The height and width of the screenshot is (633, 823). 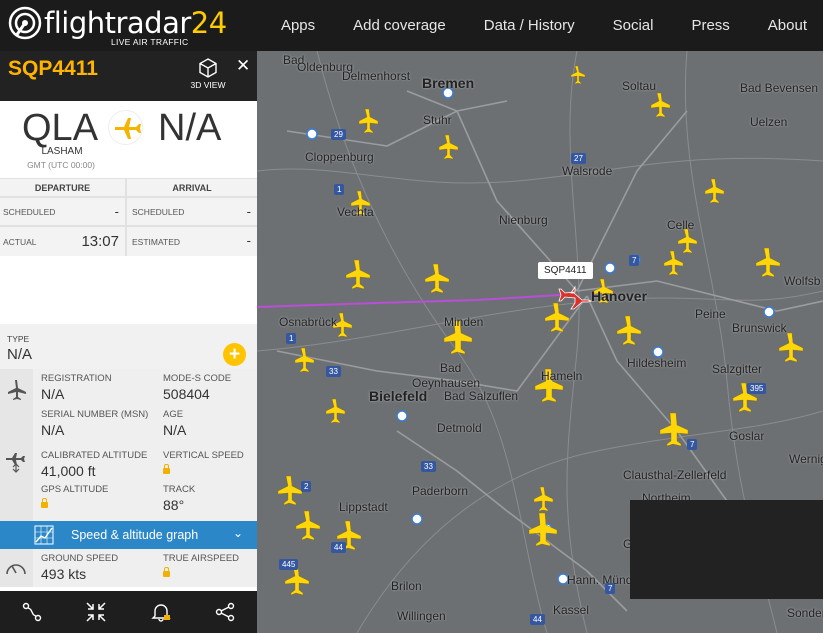 What do you see at coordinates (186, 394) in the screenshot?
I see `modes-value: 508404` at bounding box center [186, 394].